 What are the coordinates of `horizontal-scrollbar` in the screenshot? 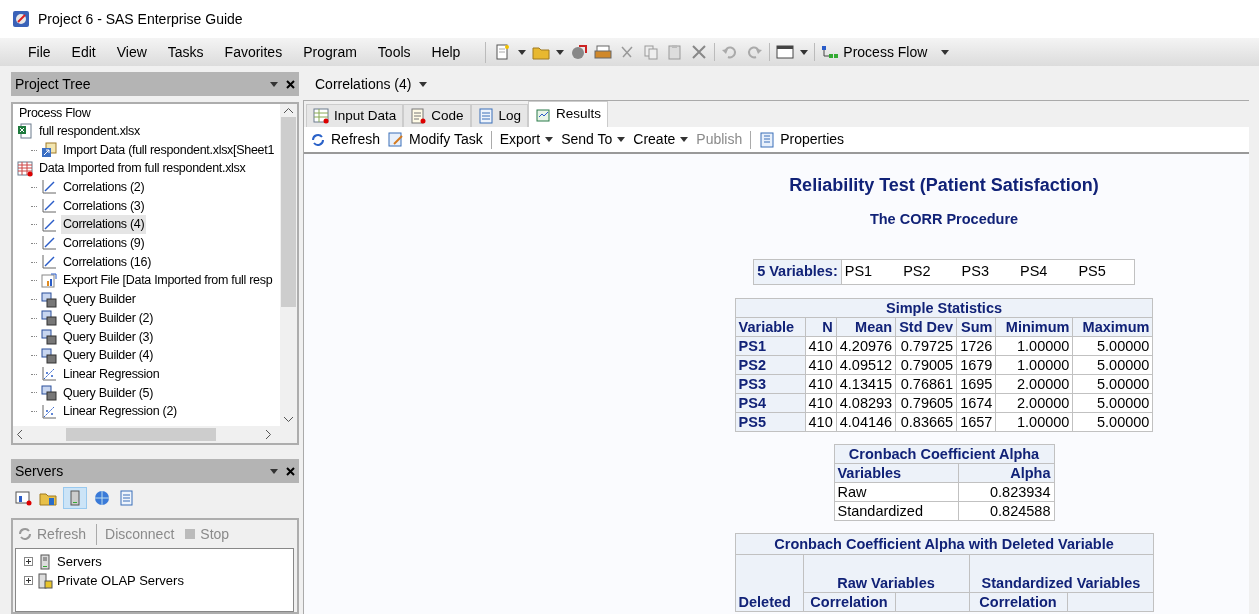 It's located at (155, 434).